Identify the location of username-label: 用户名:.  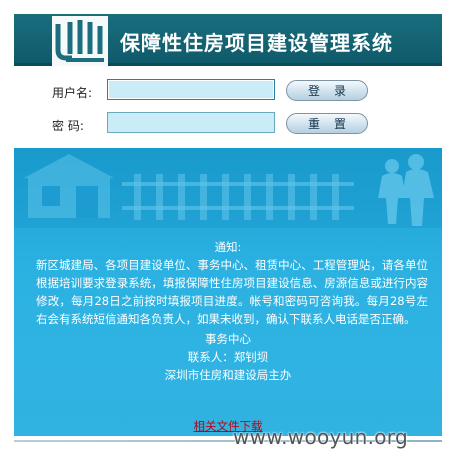
(72, 93).